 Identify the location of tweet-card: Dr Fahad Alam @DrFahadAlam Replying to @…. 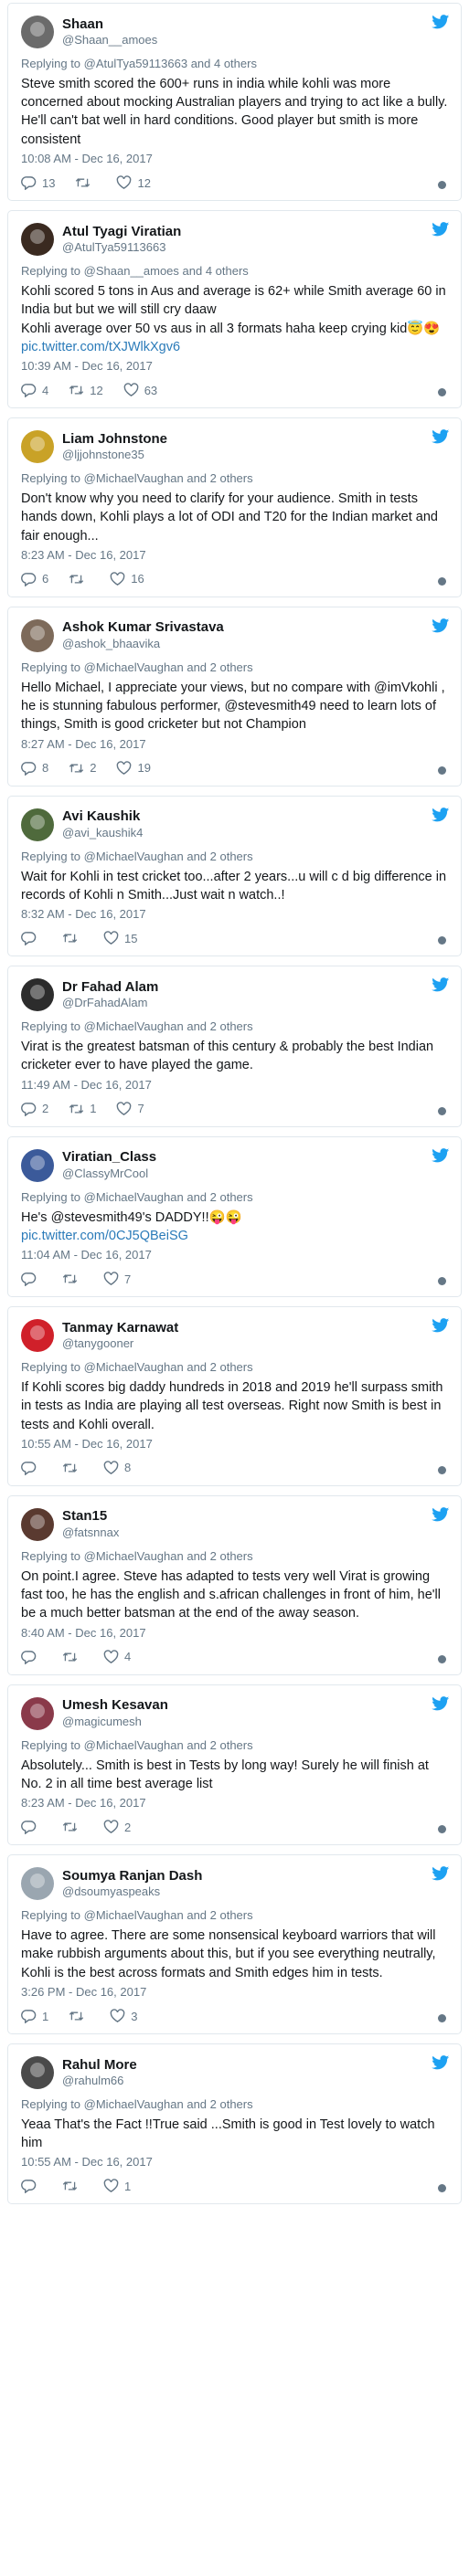
(234, 1046).